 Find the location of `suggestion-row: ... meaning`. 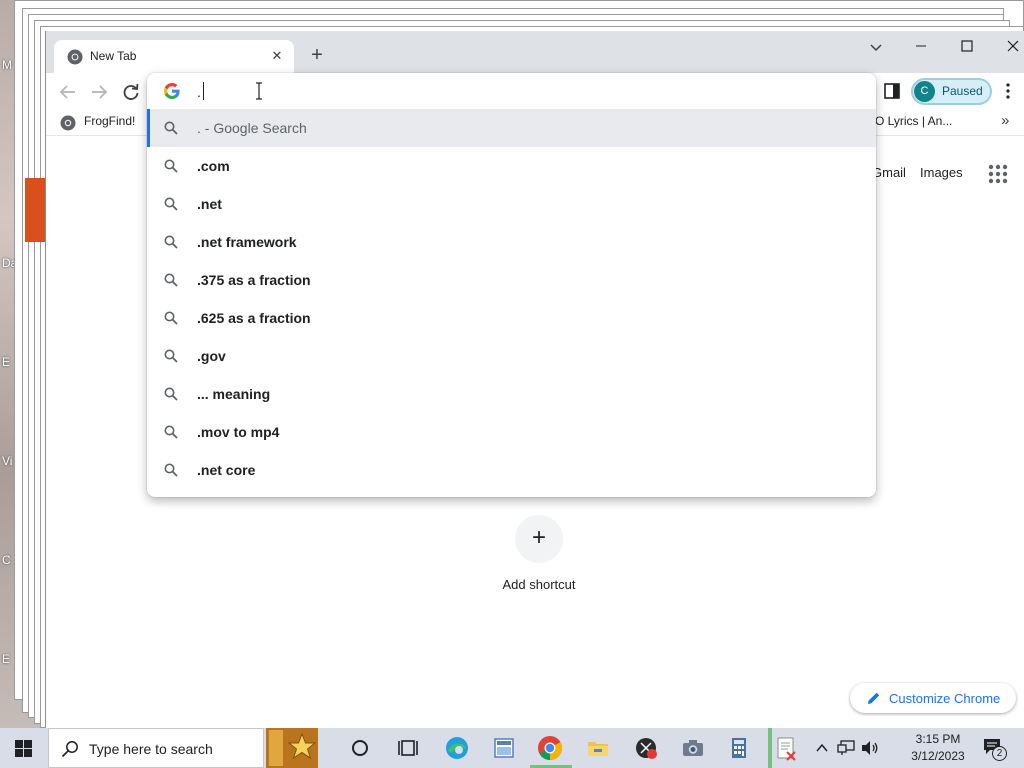

suggestion-row: ... meaning is located at coordinates (511, 394).